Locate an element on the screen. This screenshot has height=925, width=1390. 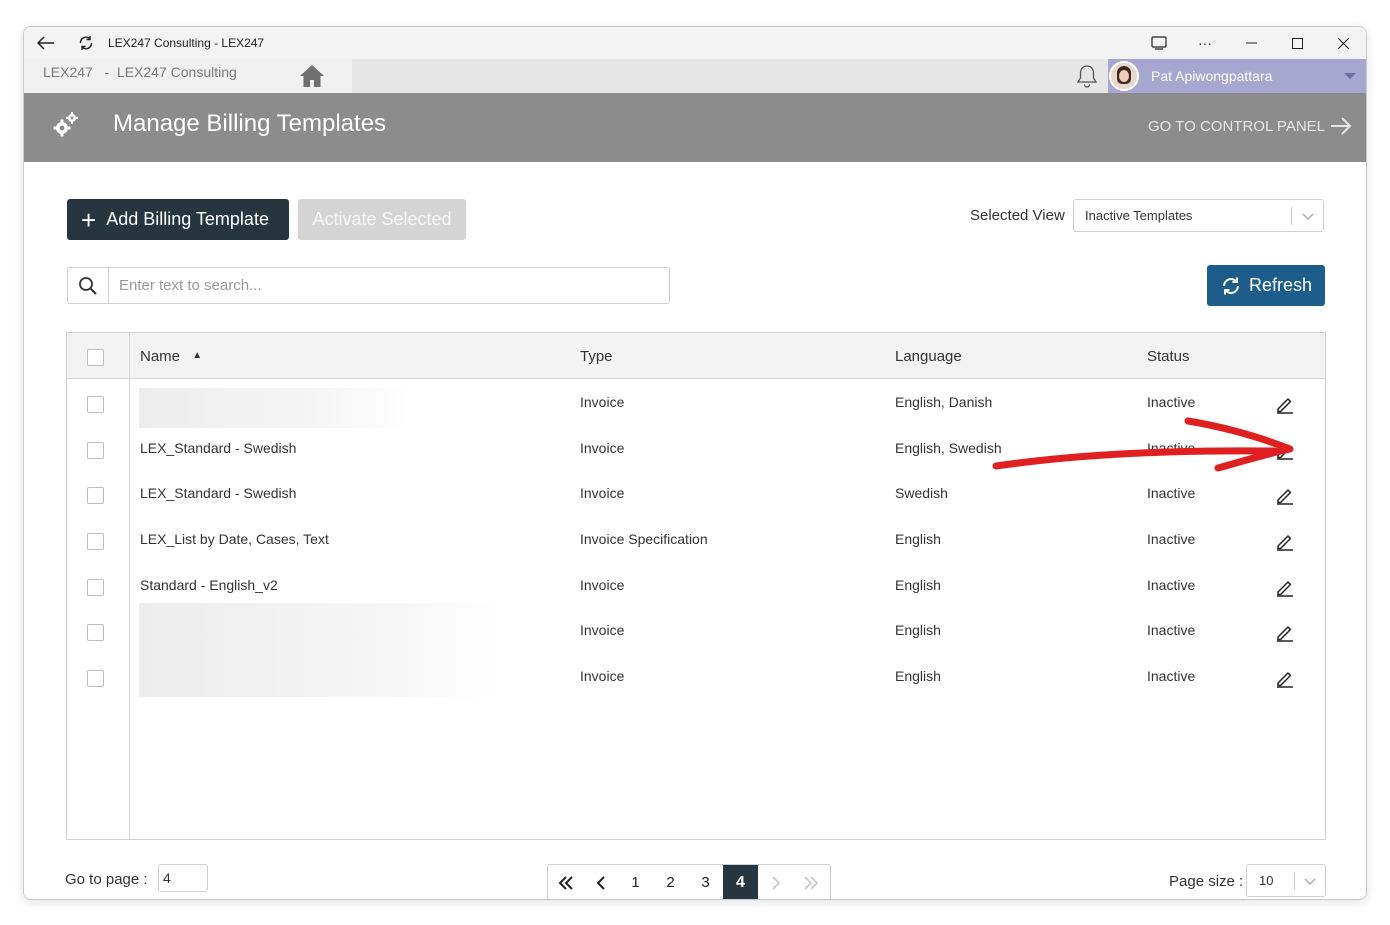
page-button-3: 3 is located at coordinates (705, 882).